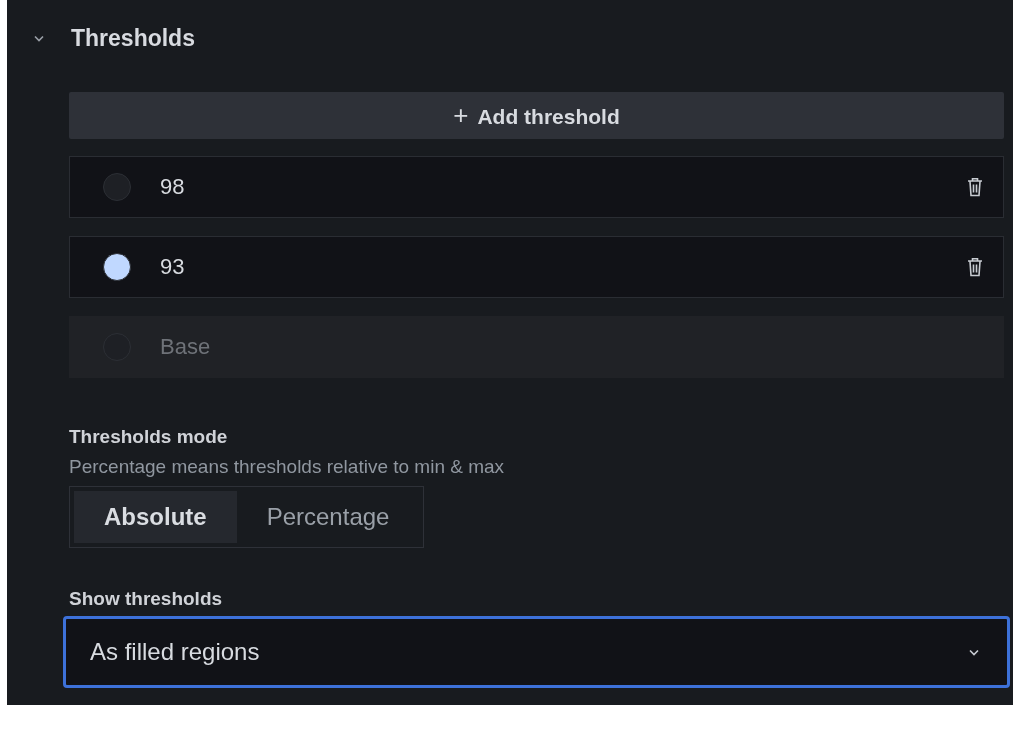 The width and height of the screenshot is (1013, 730). I want to click on add-threshold-button: + Add threshold, so click(536, 115).